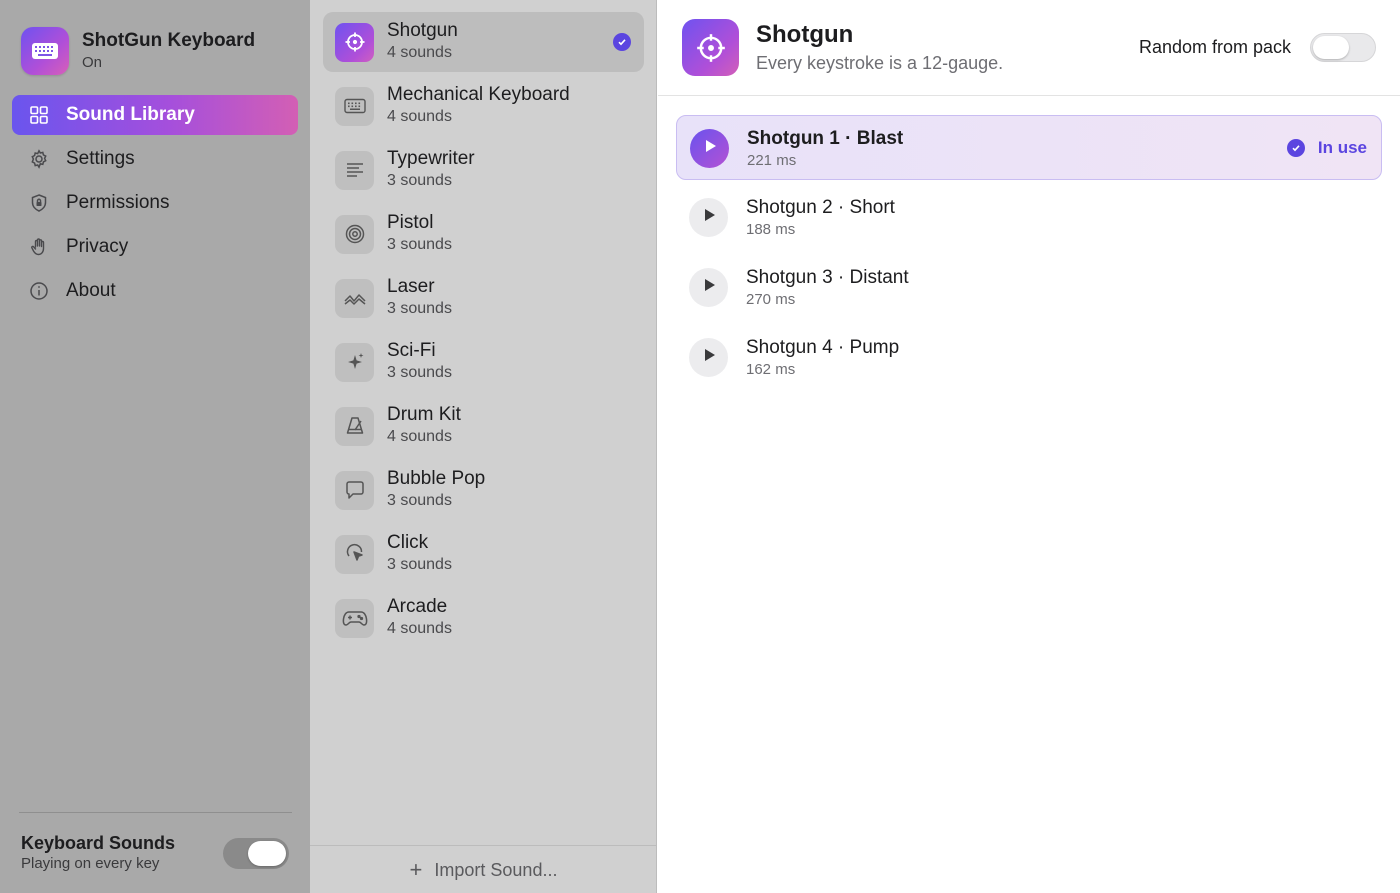 The width and height of the screenshot is (1400, 893). Describe the element at coordinates (483, 845) in the screenshot. I see `import-divider` at that location.